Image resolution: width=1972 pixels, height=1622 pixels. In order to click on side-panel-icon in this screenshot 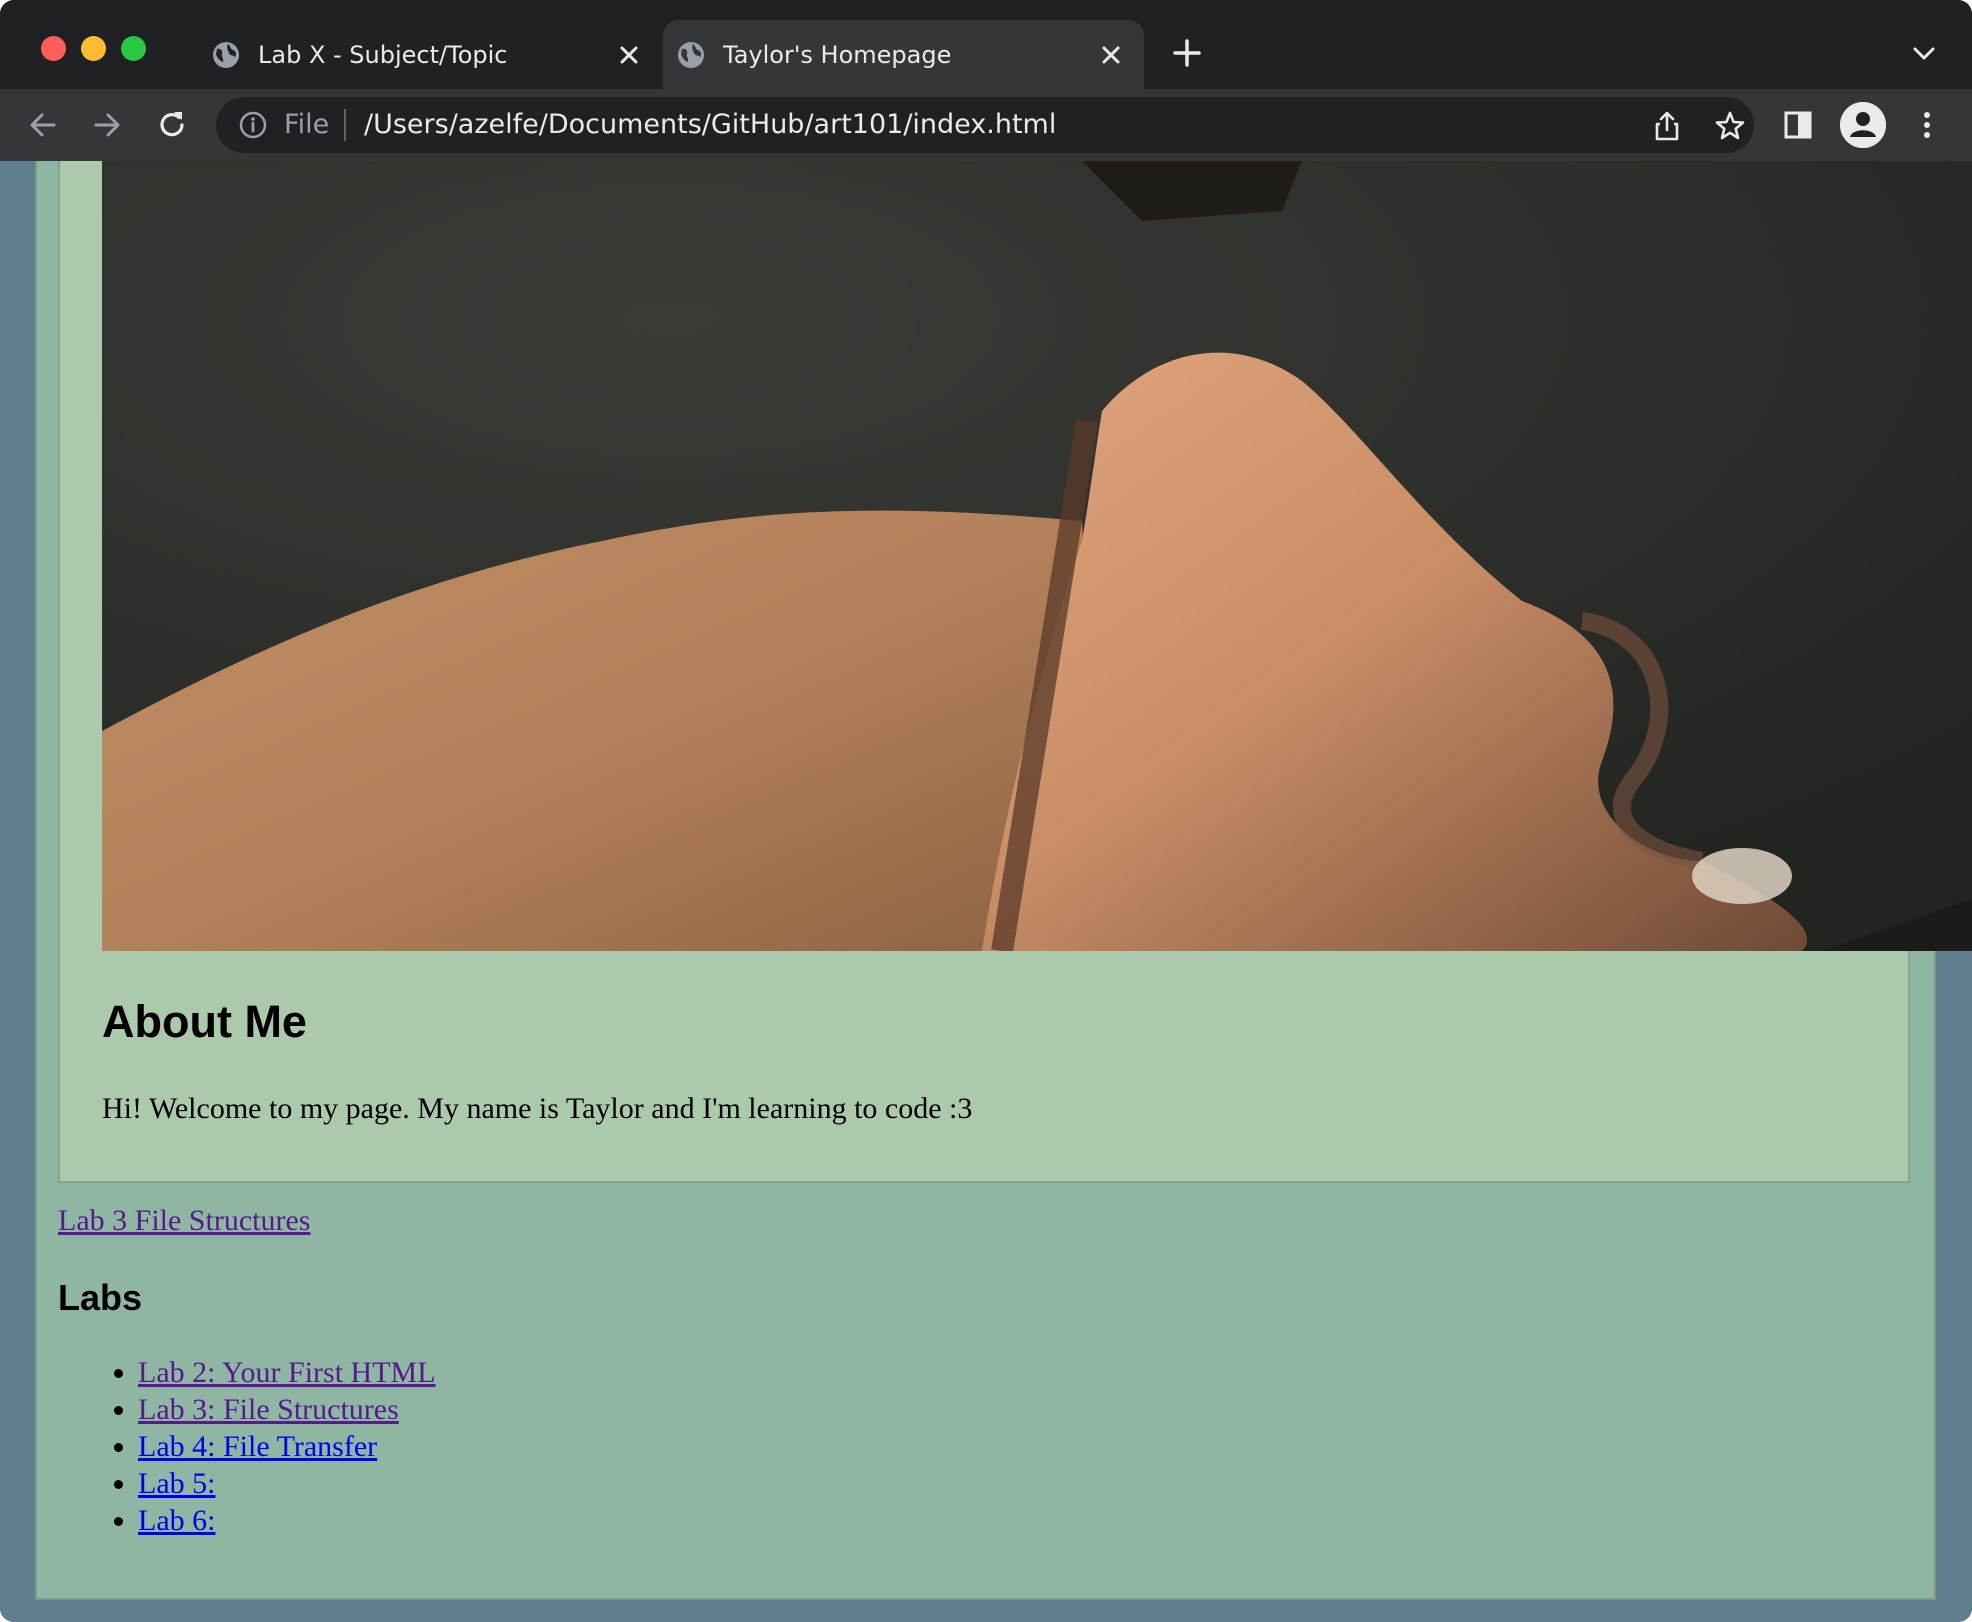, I will do `click(1798, 125)`.